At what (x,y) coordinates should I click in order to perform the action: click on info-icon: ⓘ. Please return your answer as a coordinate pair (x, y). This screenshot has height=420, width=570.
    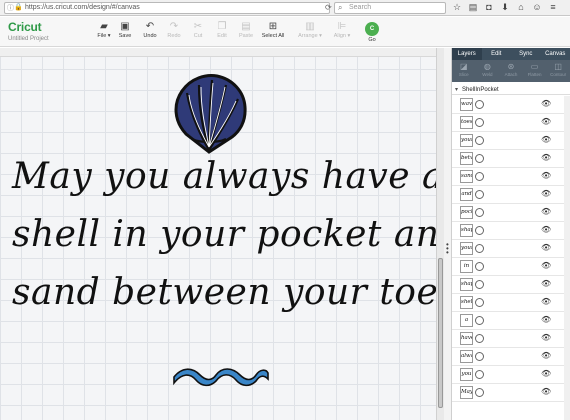
    Looking at the image, I should click on (10, 8).